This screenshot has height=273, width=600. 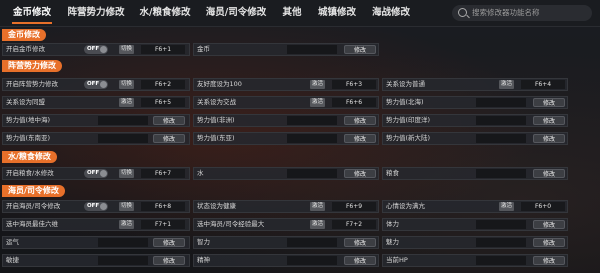 I want to click on hotkey-field: F6+9, so click(x=354, y=206).